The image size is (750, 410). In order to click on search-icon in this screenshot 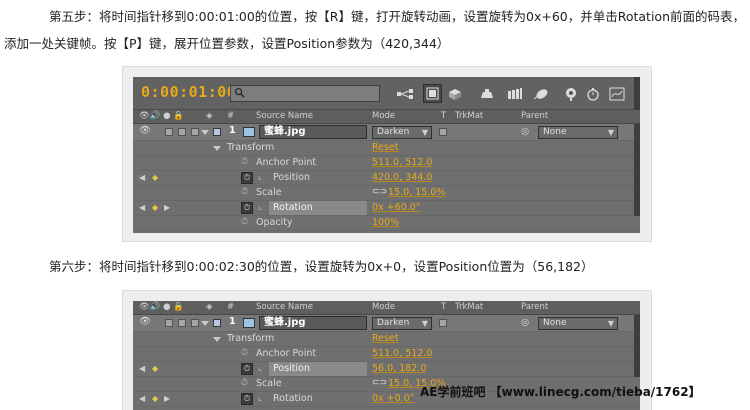, I will do `click(239, 92)`.